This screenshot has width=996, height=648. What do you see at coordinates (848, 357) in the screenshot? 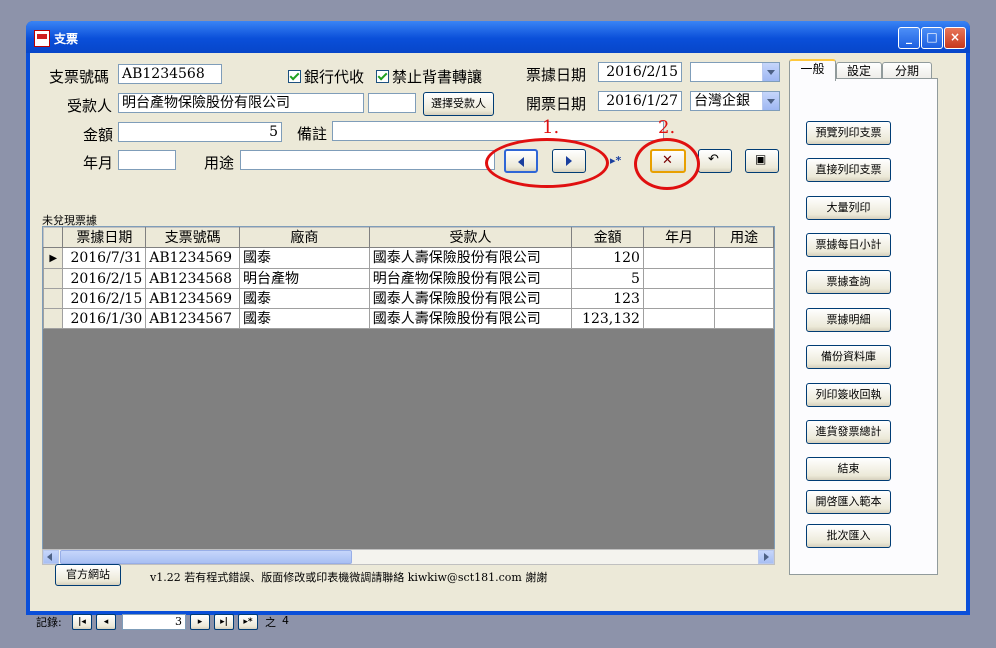
I see `backup-database-button: 備份資料庫` at bounding box center [848, 357].